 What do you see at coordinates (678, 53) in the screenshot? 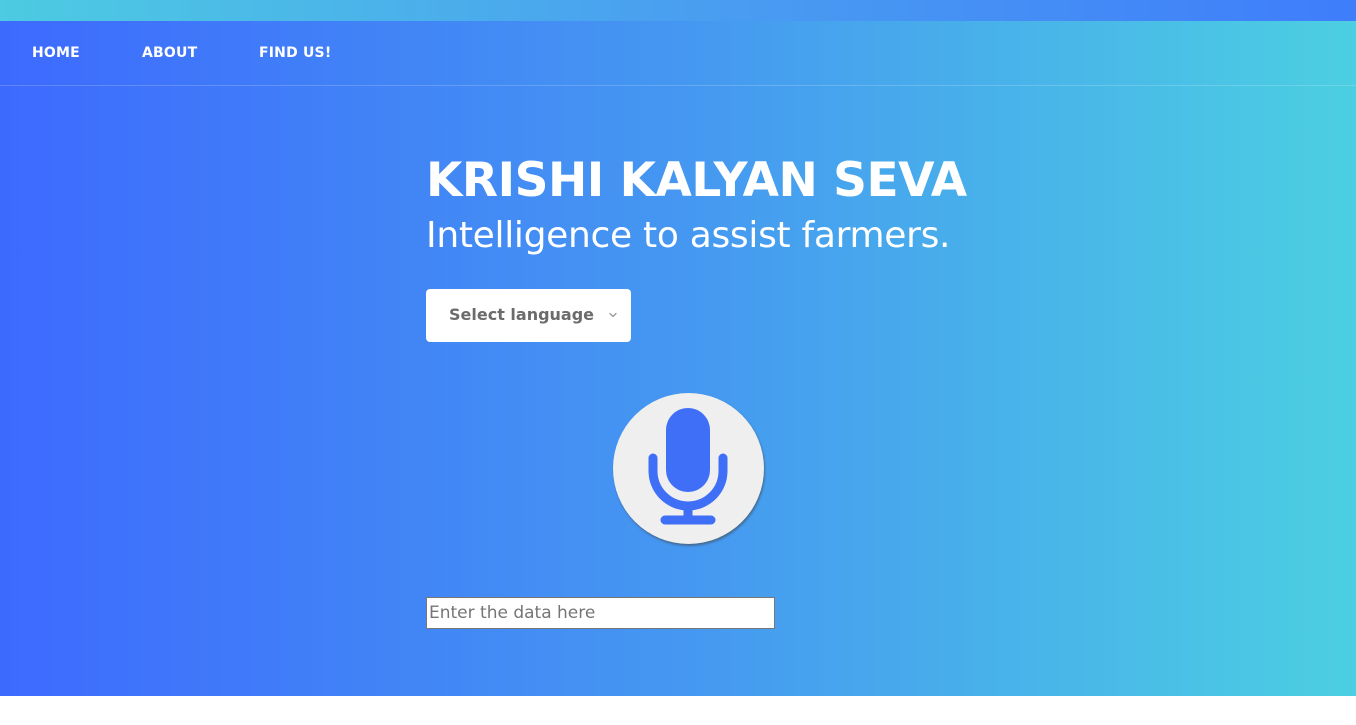
I see `navbar: HOME ABOUT FIND US!` at bounding box center [678, 53].